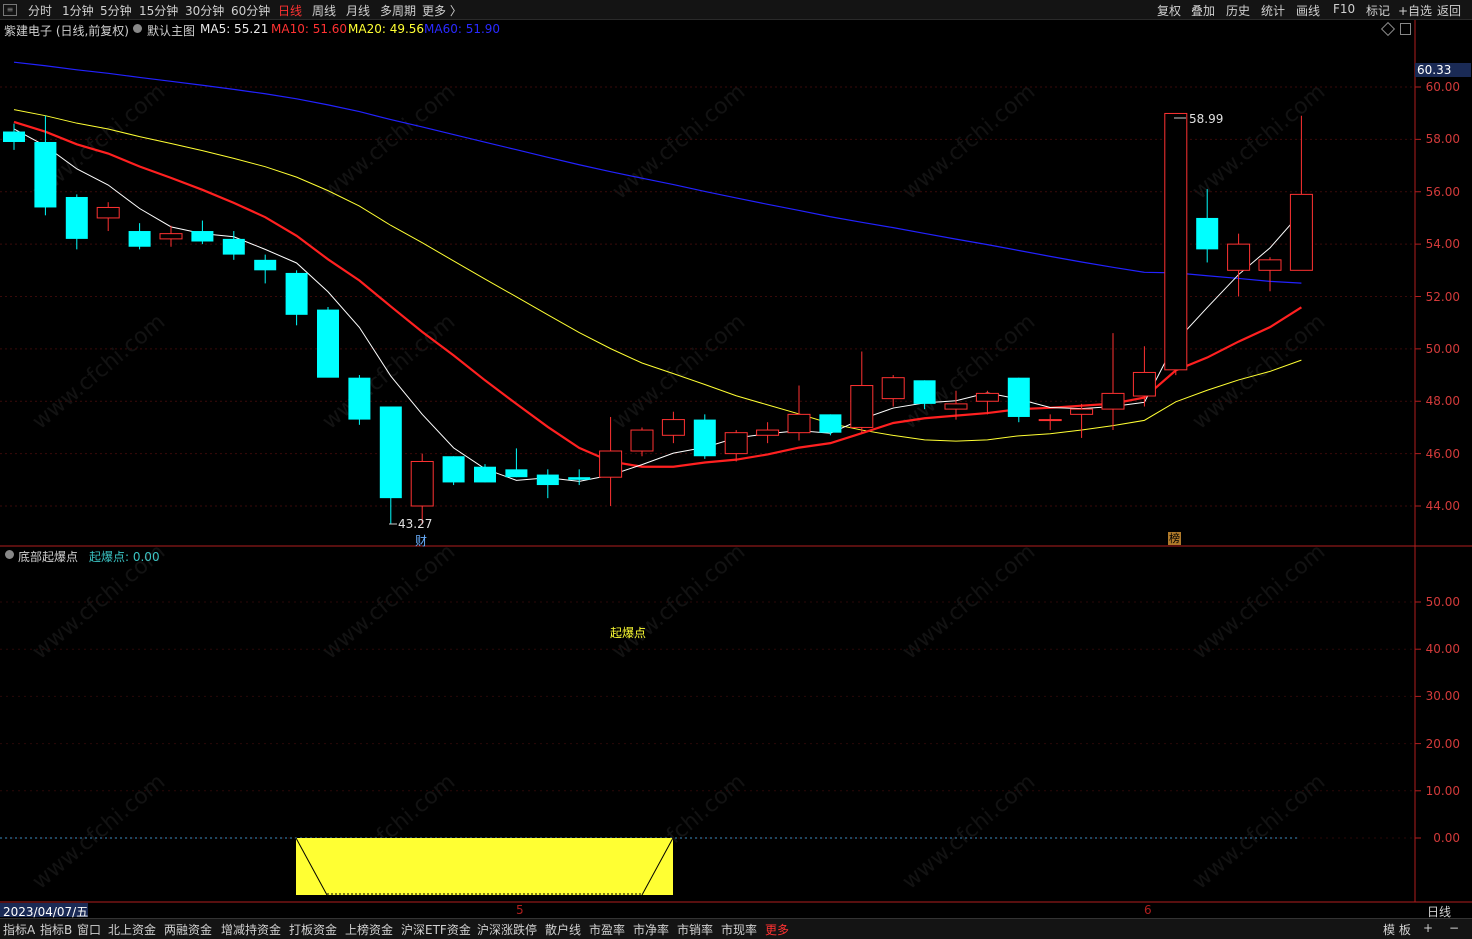 The width and height of the screenshot is (1472, 939). I want to click on price-tick-label: 50.00, so click(1442, 348).